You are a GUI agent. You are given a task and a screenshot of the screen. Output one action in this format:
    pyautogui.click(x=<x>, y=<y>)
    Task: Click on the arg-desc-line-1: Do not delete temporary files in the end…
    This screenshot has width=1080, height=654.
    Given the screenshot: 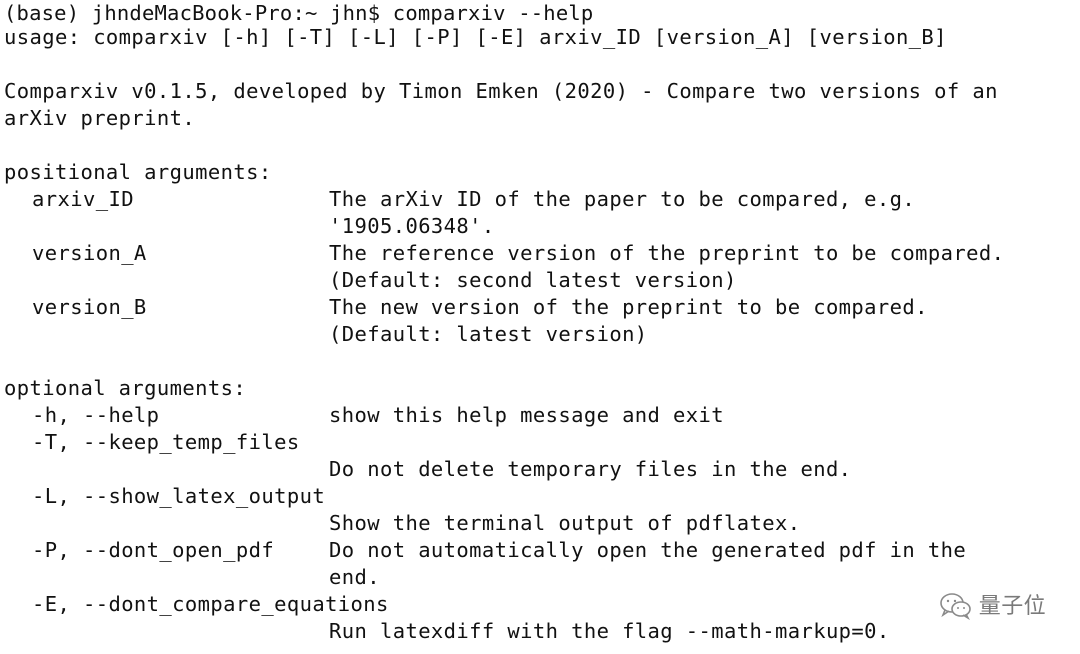 What is the action you would take?
    pyautogui.click(x=590, y=469)
    